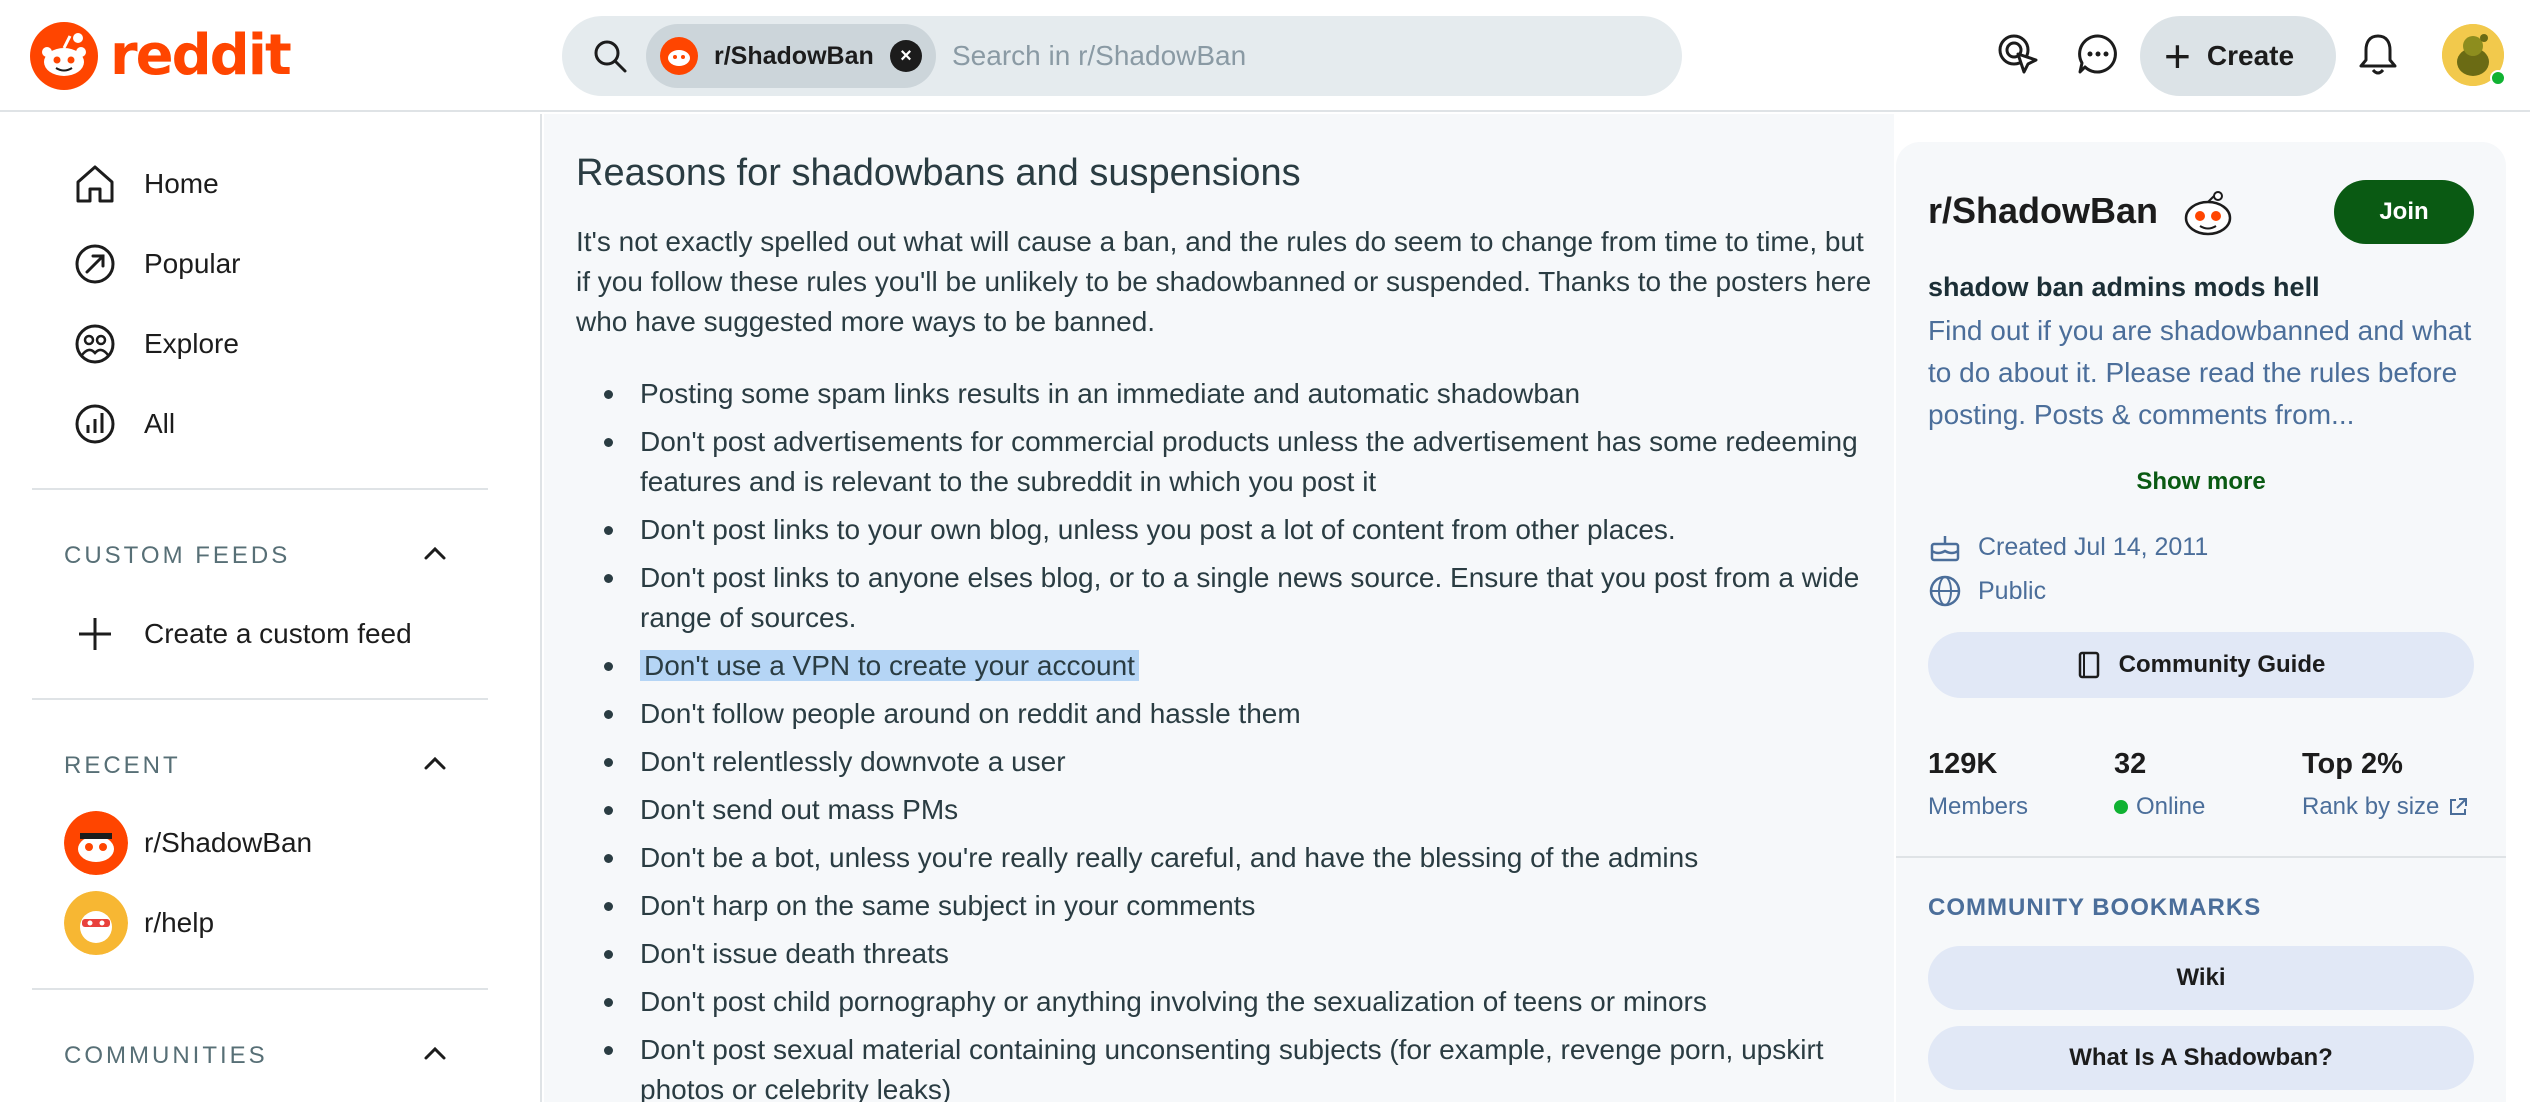 Image resolution: width=2530 pixels, height=1102 pixels. Describe the element at coordinates (2371, 806) in the screenshot. I see `rank-label: Rank by size` at that location.